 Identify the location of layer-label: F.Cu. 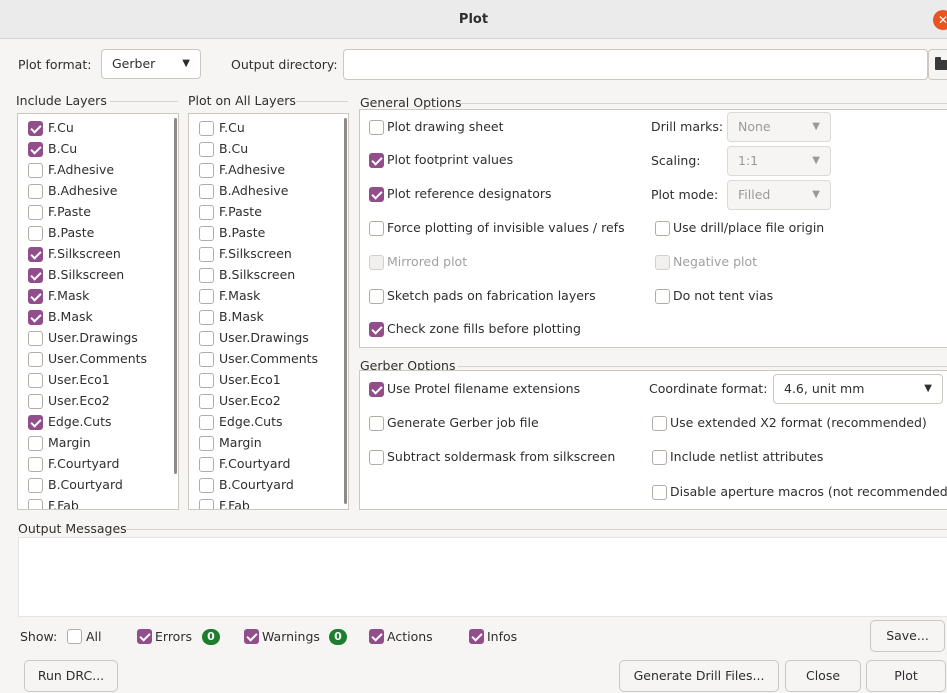
(232, 127).